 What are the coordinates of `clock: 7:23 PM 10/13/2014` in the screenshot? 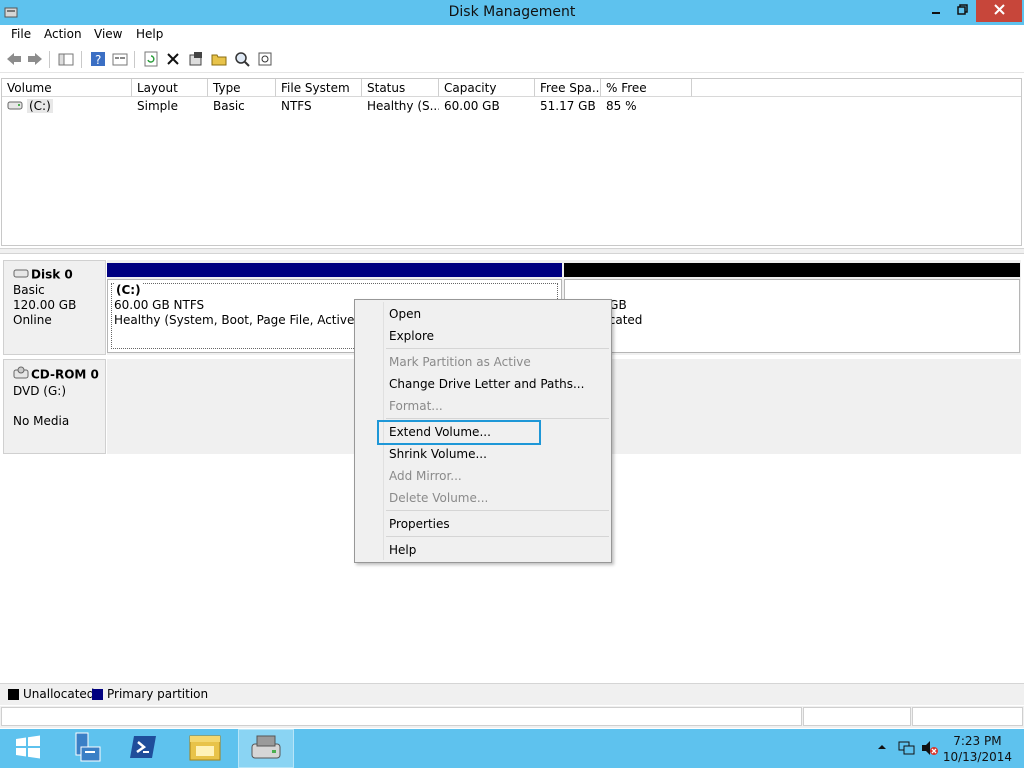 It's located at (977, 749).